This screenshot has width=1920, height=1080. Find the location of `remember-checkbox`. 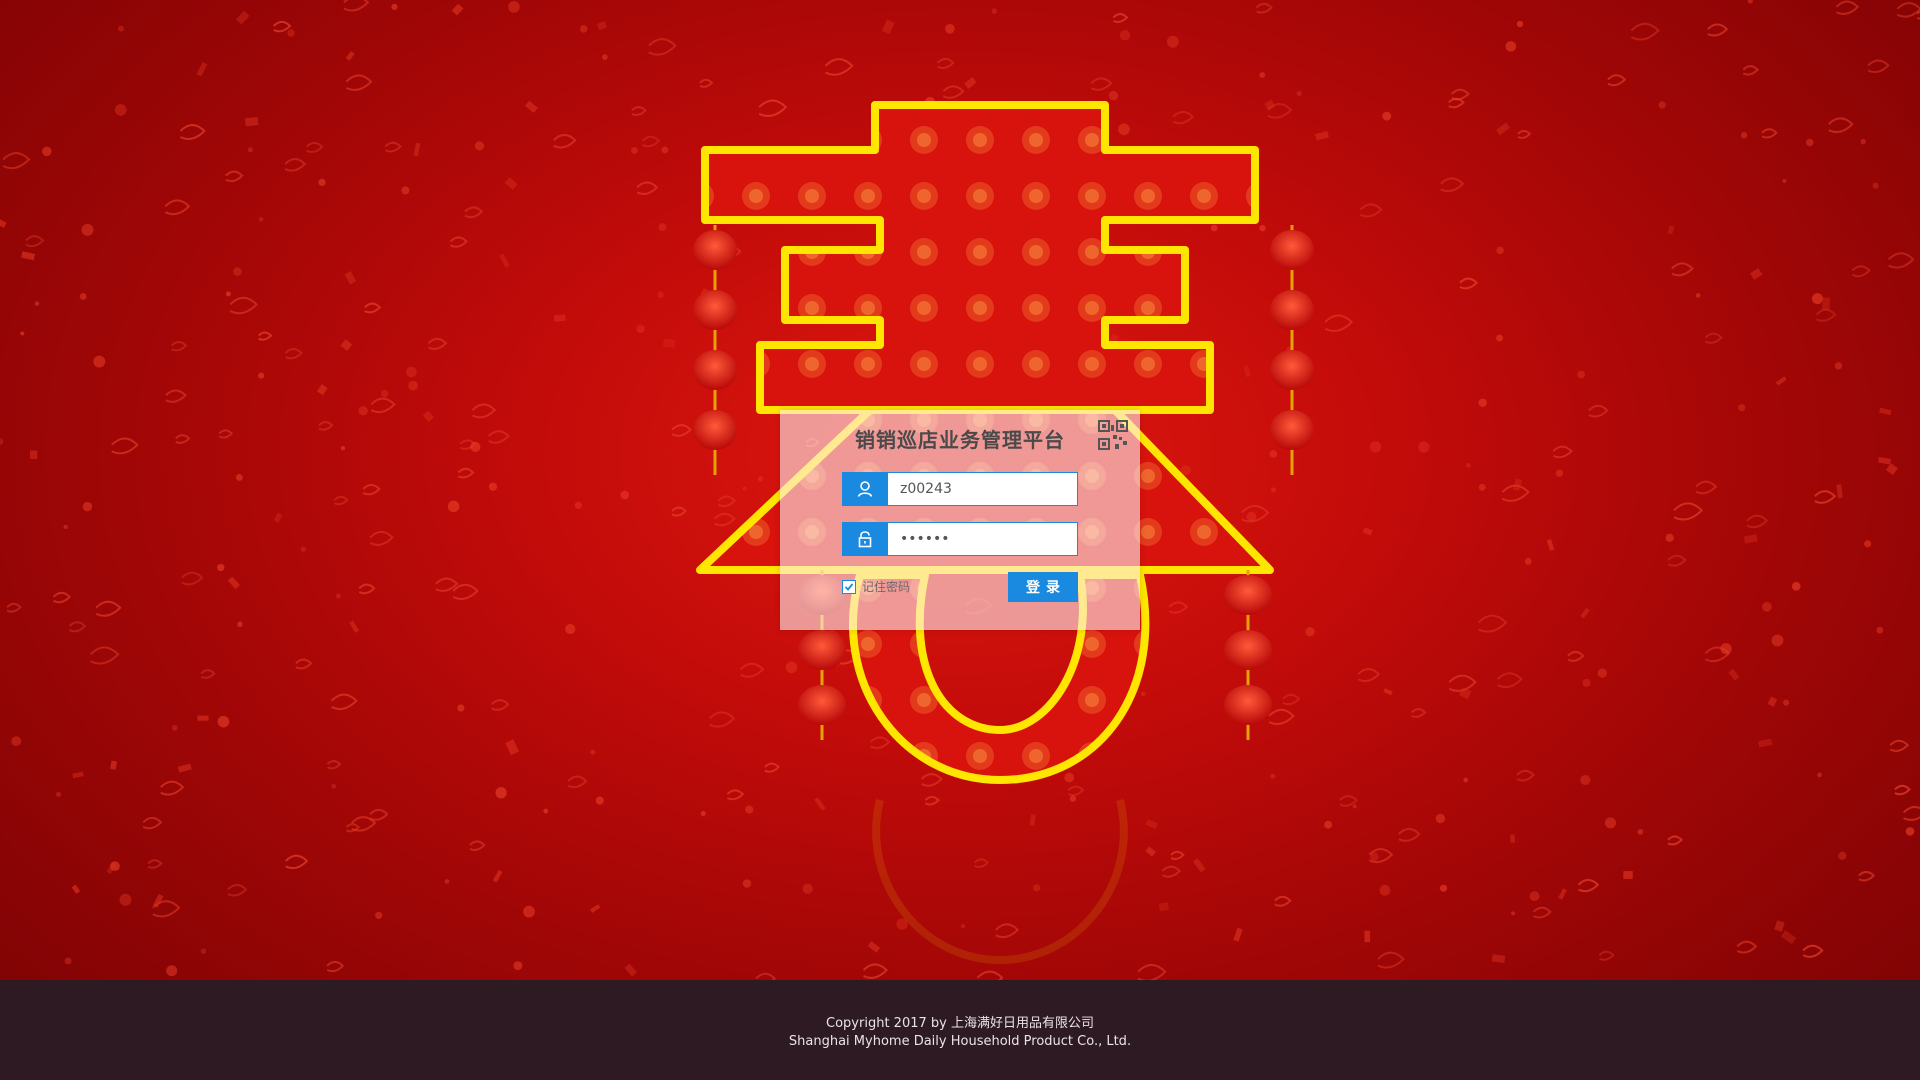

remember-checkbox is located at coordinates (849, 586).